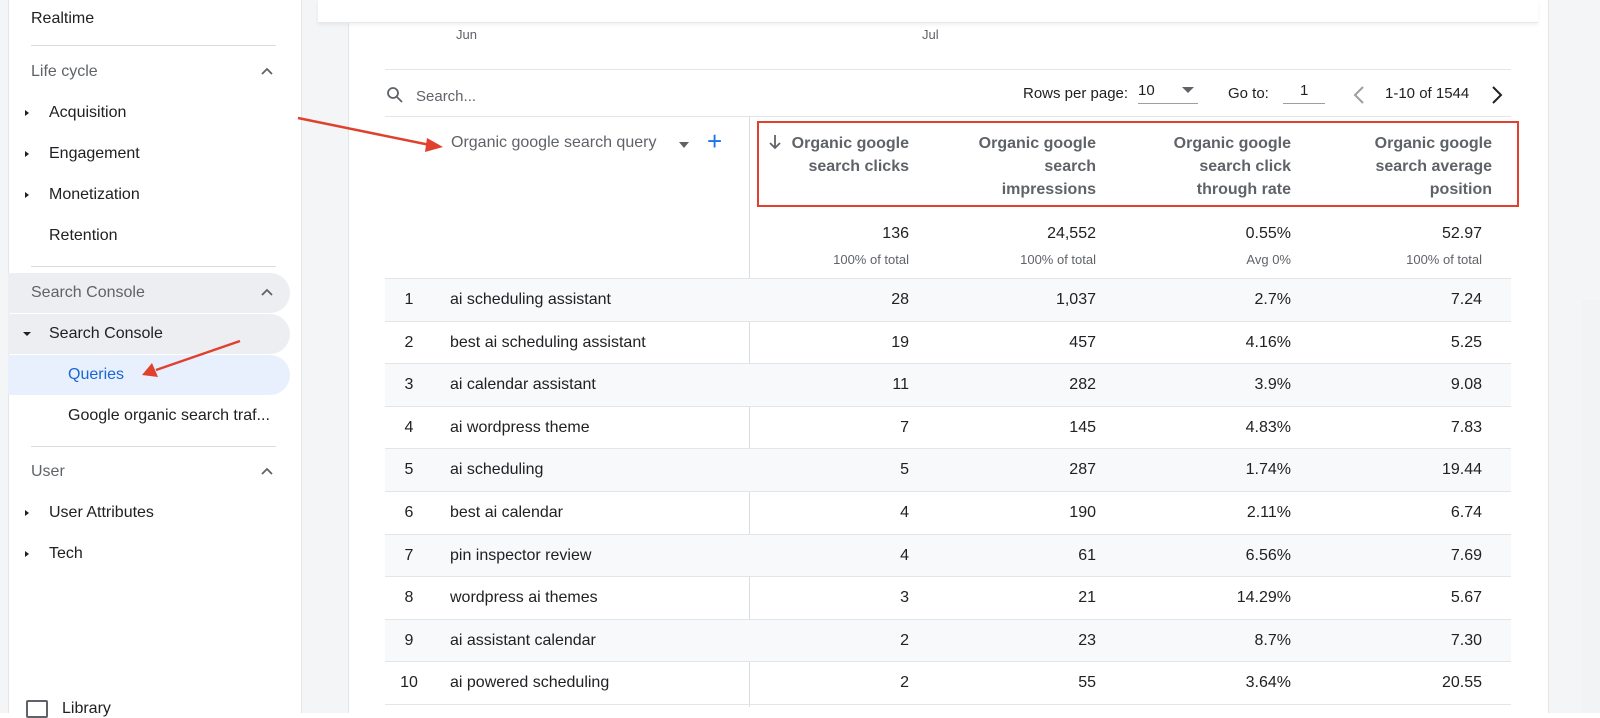 This screenshot has width=1600, height=718. What do you see at coordinates (524, 598) in the screenshot?
I see `query-cell: wordpress ai themes` at bounding box center [524, 598].